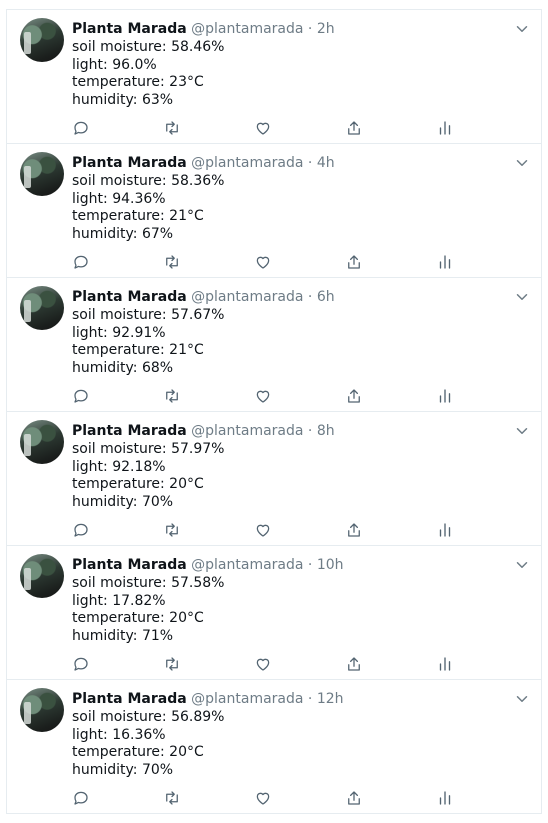 This screenshot has width=548, height=823. I want to click on light-line: light: 94.36%, so click(119, 198).